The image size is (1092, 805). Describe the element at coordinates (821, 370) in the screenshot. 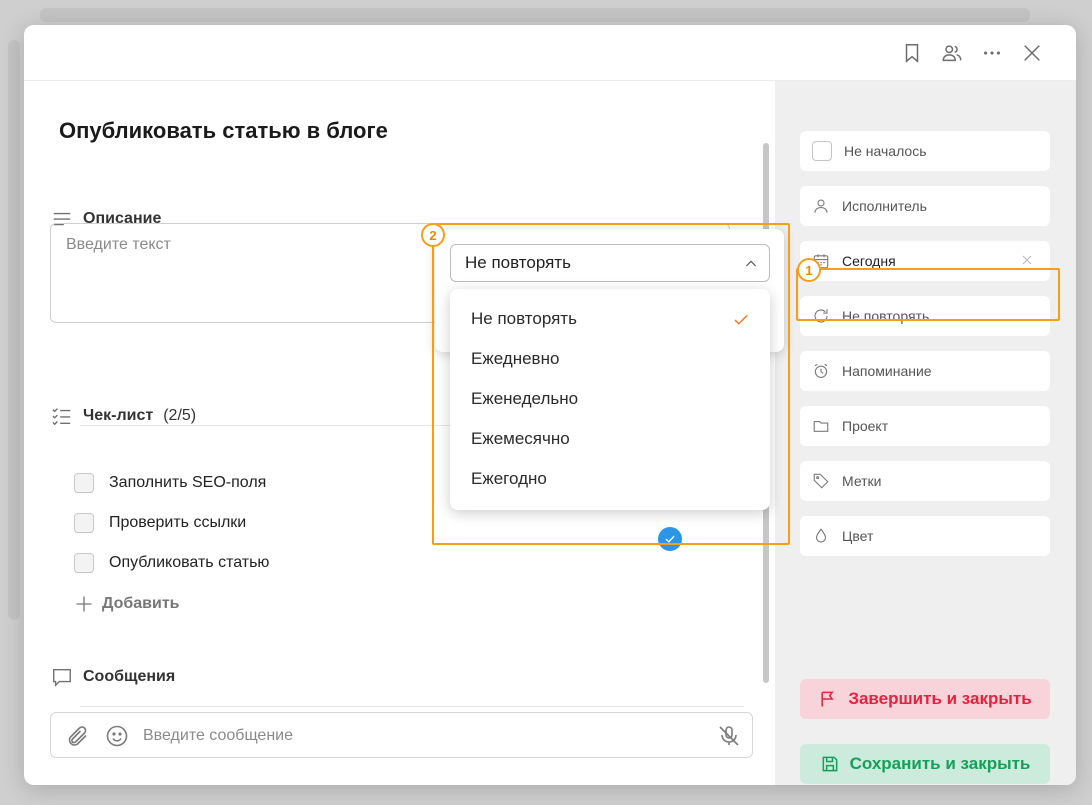

I see `alarm-icon` at that location.